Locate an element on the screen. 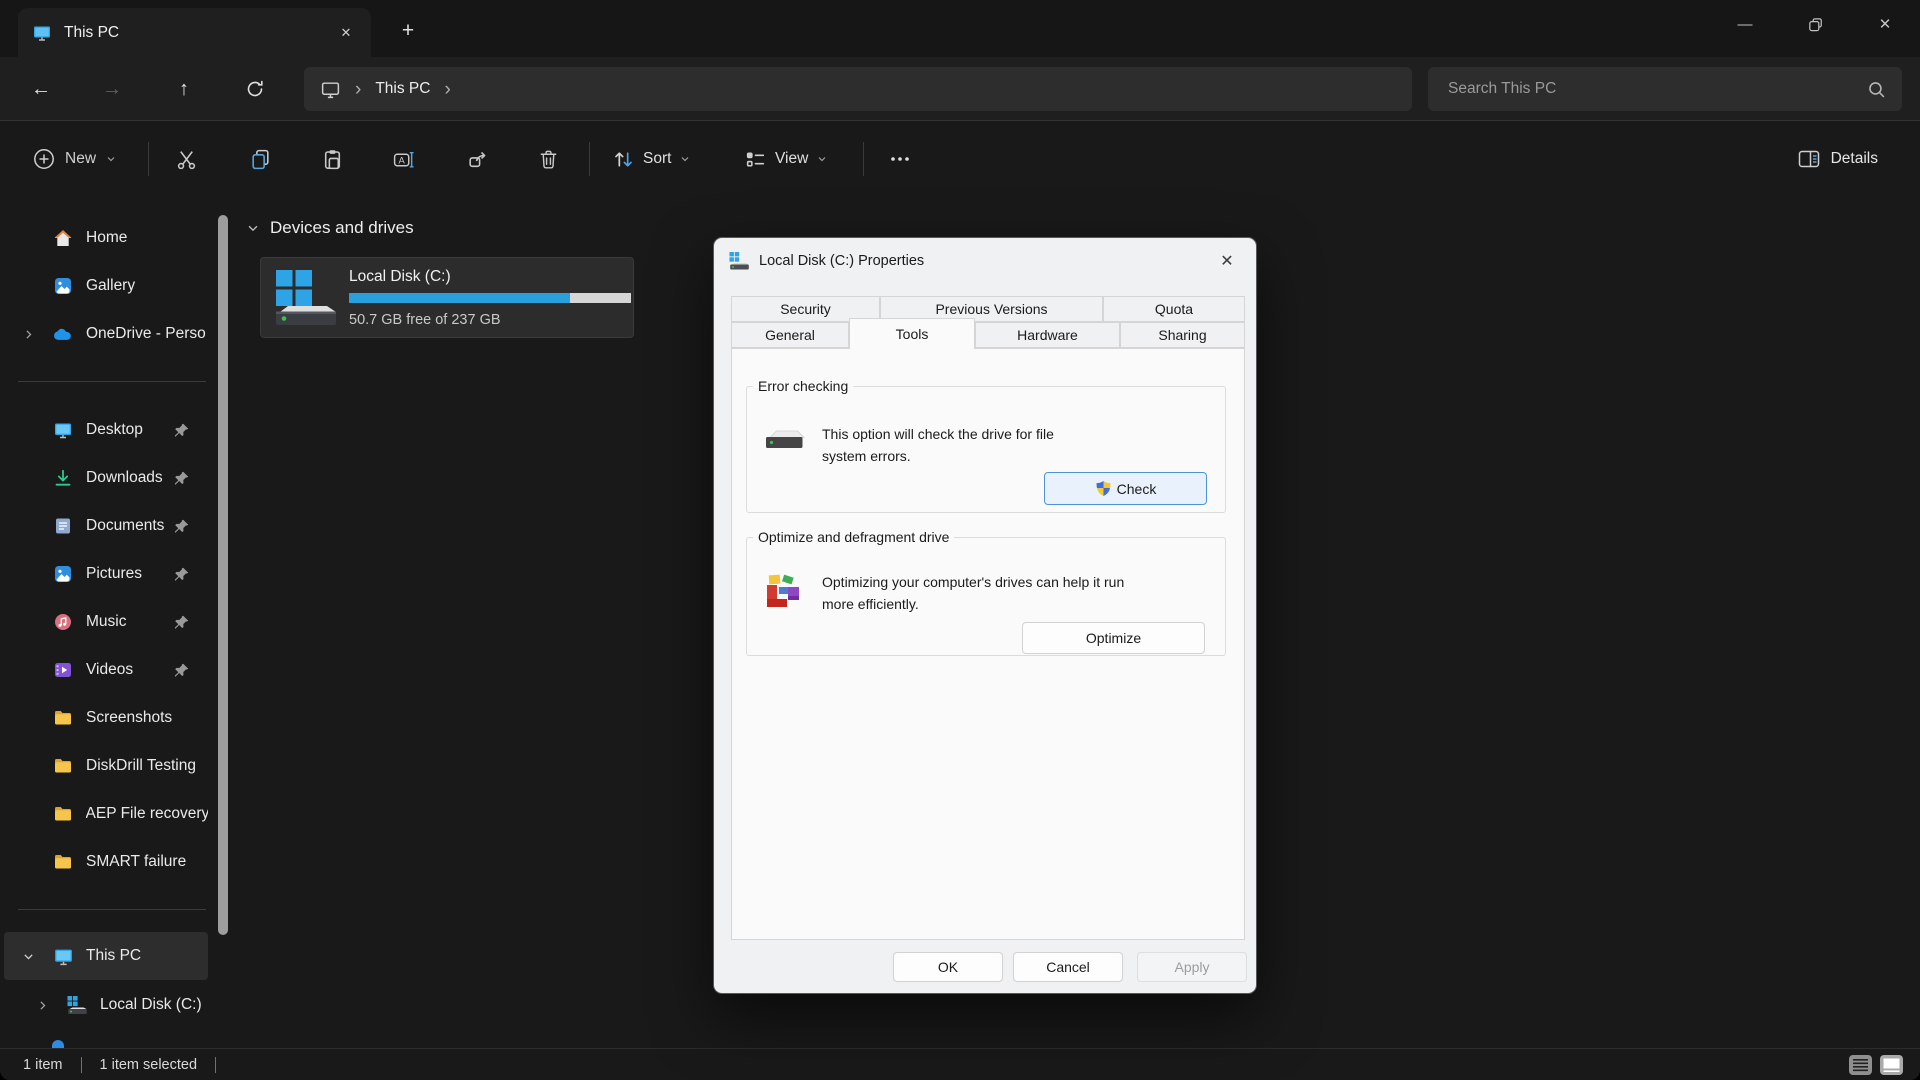 This screenshot has width=1920, height=1080. drive-icon is located at coordinates (305, 298).